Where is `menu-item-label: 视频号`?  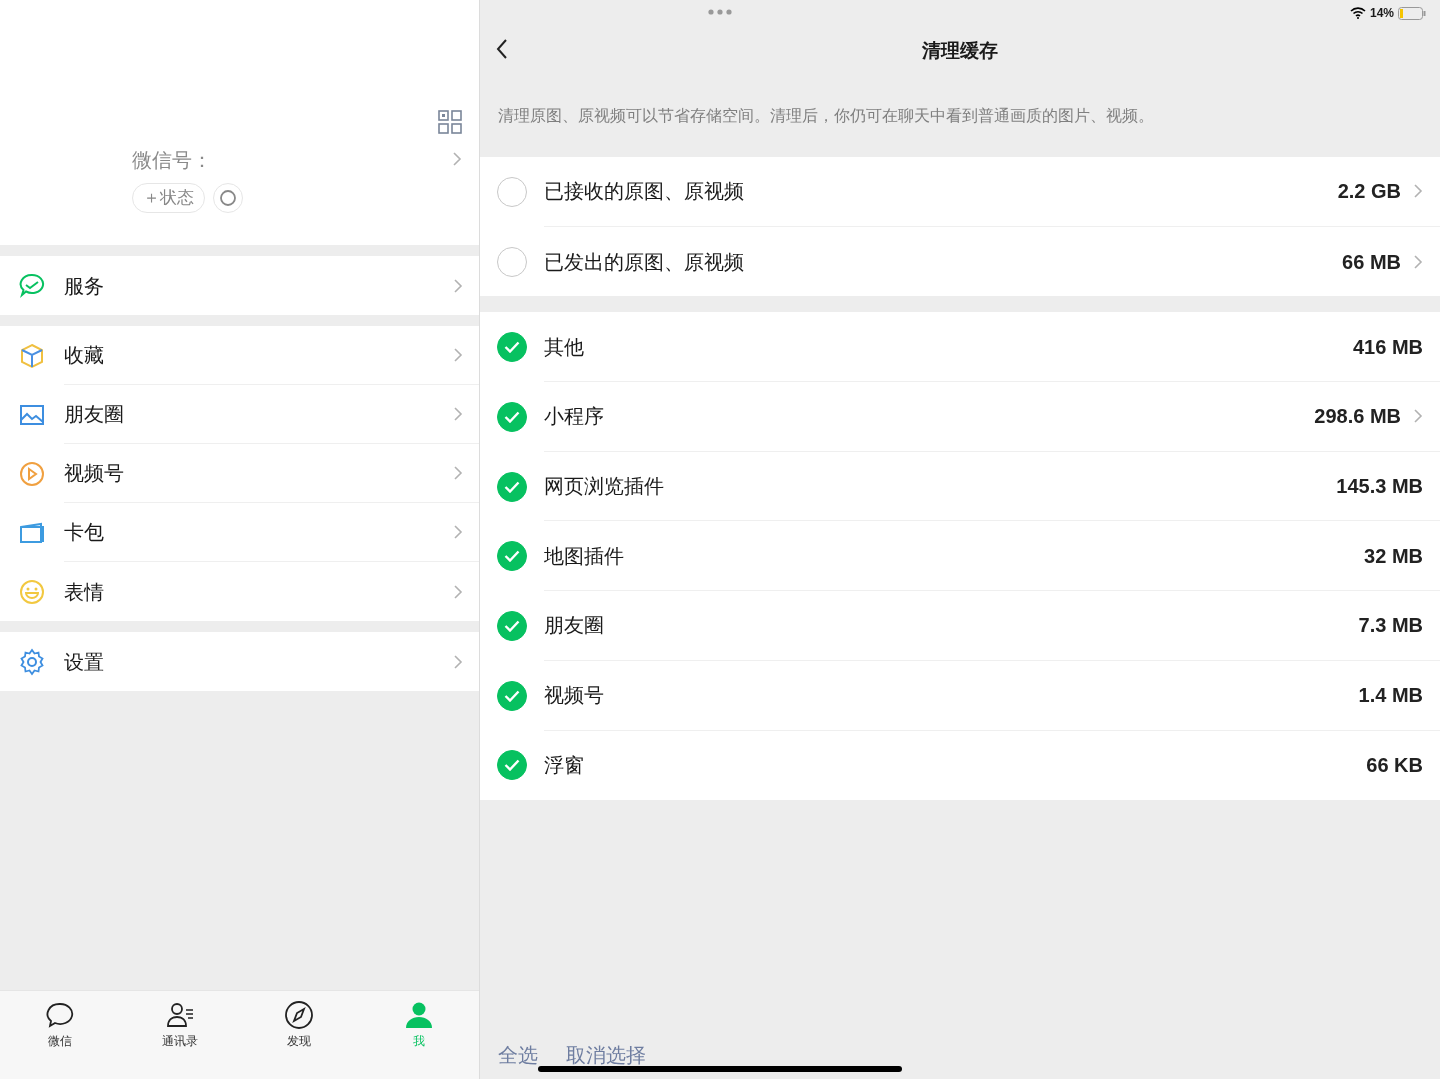 menu-item-label: 视频号 is located at coordinates (258, 473).